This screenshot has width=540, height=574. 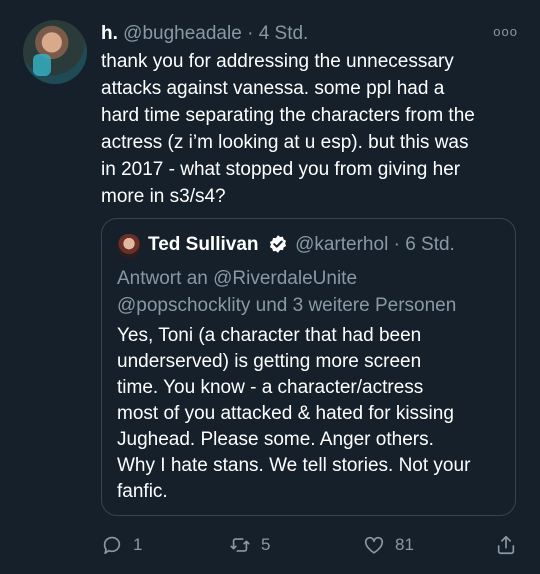 I want to click on quoted-text-line: Yes, Toni (a character that had been, so click(x=269, y=335).